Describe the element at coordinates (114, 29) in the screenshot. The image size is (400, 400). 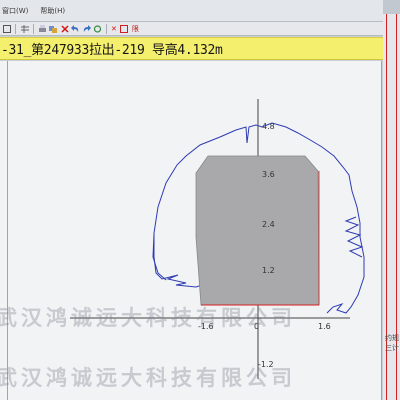
I see `close-icon: ✕` at that location.